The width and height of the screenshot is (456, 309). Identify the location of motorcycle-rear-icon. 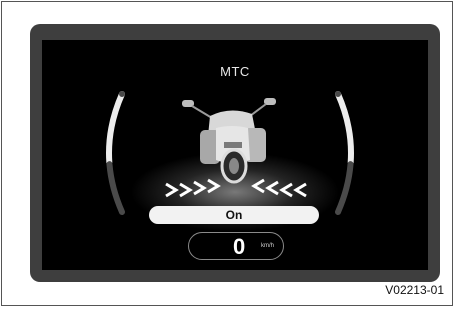
(229, 141).